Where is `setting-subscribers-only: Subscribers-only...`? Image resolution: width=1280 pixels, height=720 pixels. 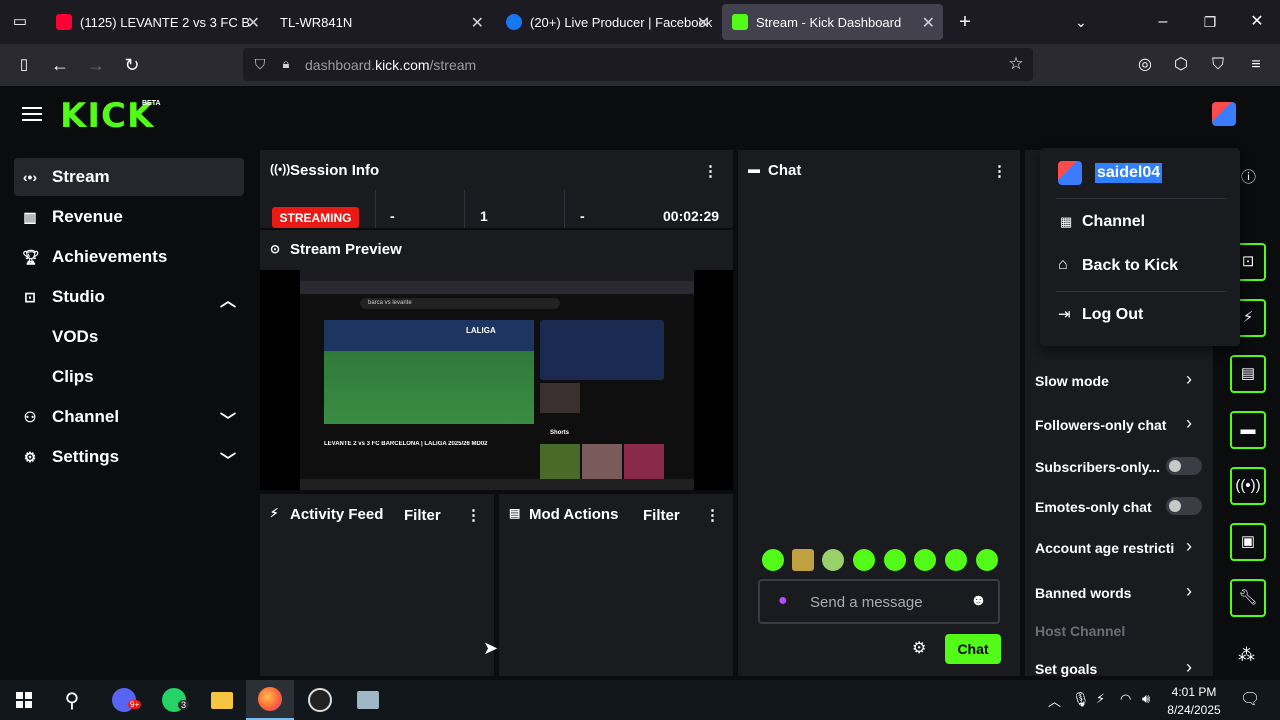
setting-subscribers-only: Subscribers-only... is located at coordinates (1097, 467).